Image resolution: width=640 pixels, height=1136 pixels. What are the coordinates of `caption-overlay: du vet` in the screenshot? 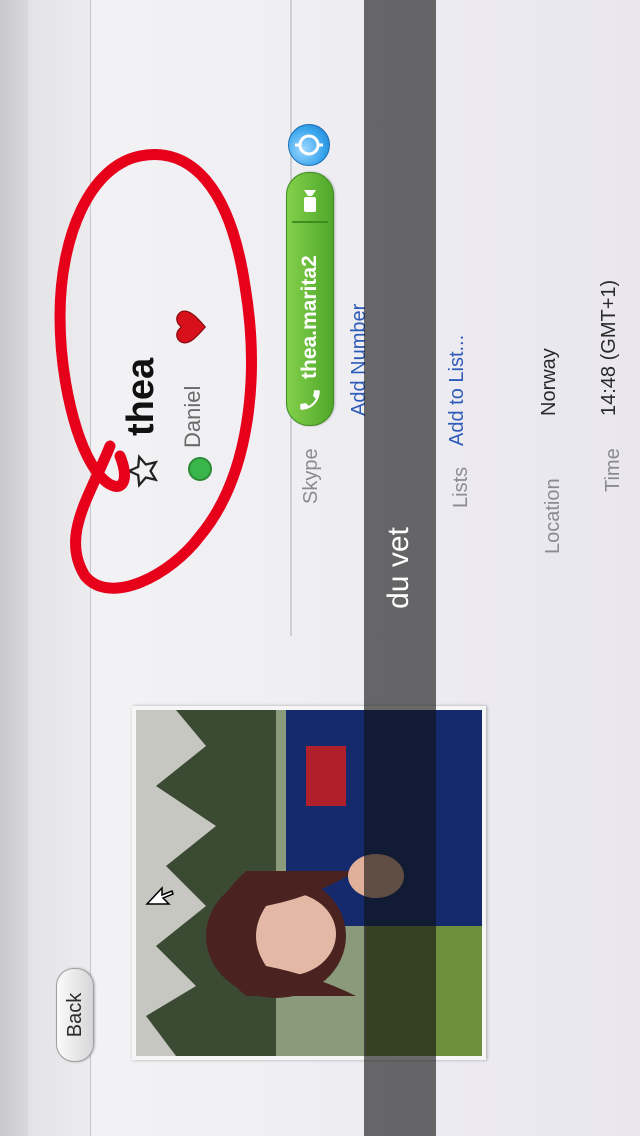 It's located at (400, 568).